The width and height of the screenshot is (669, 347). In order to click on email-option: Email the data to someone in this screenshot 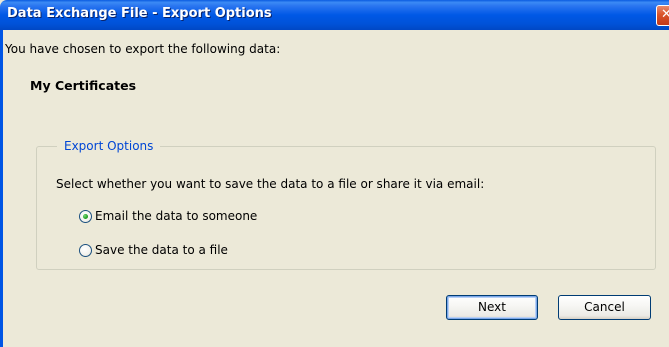, I will do `click(168, 216)`.